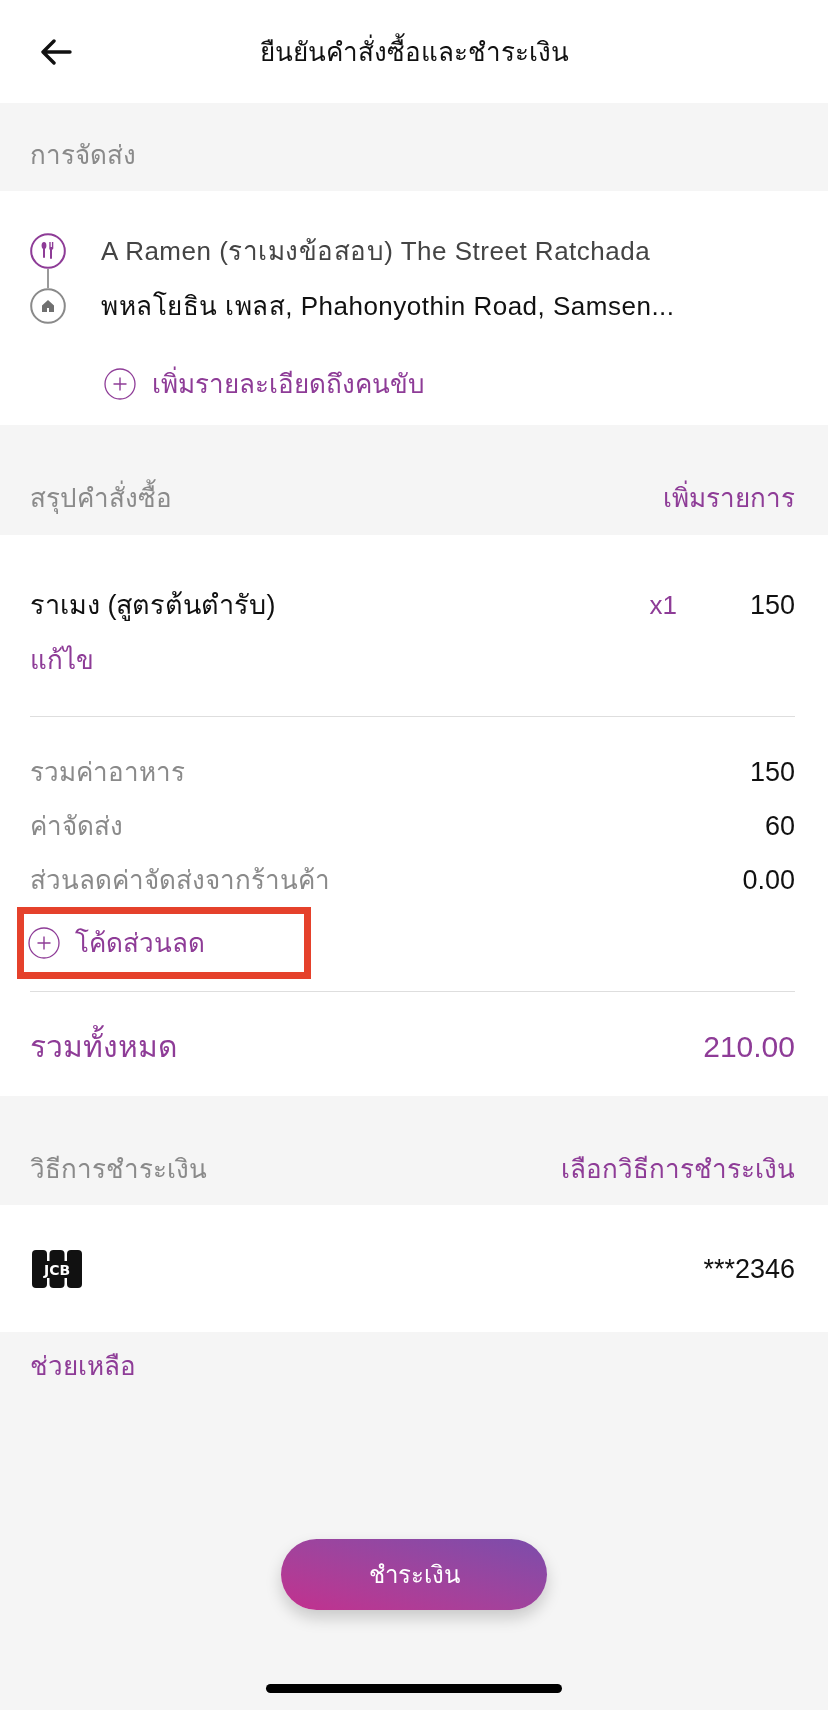 The image size is (828, 1710). What do you see at coordinates (180, 880) in the screenshot?
I see `charge-label: ส่วนลดค่าจัดส่งจากร้านค้า` at bounding box center [180, 880].